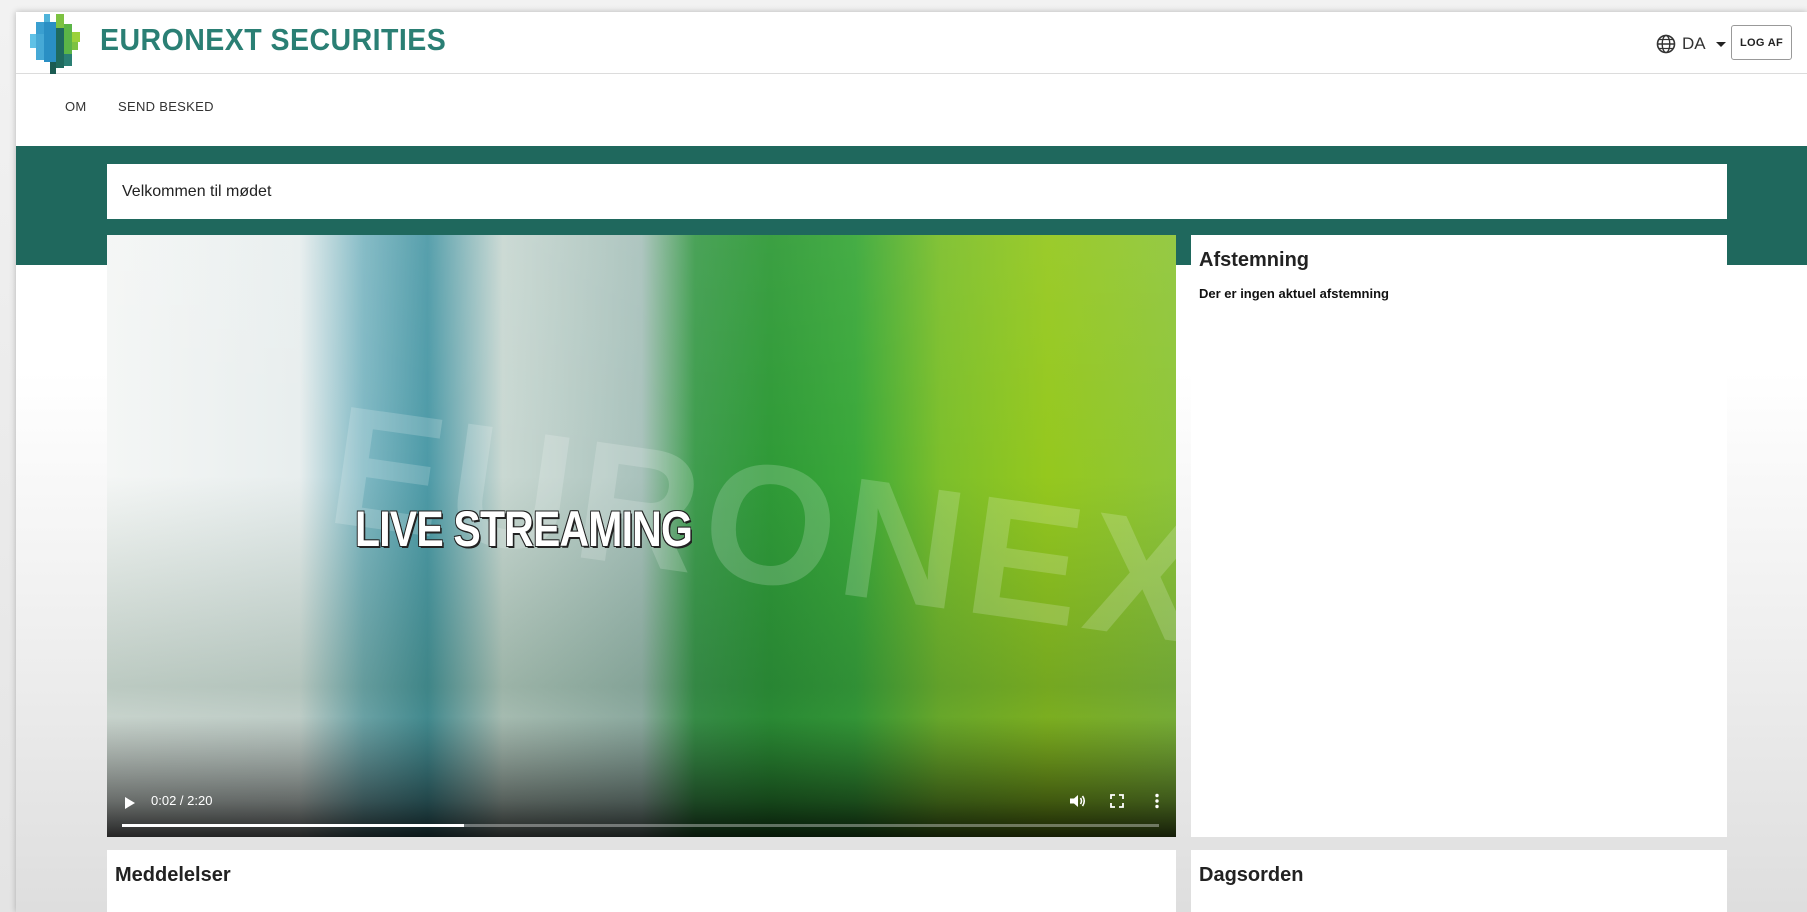  I want to click on live-streaming-caption: LIVE STREAMING, so click(524, 529).